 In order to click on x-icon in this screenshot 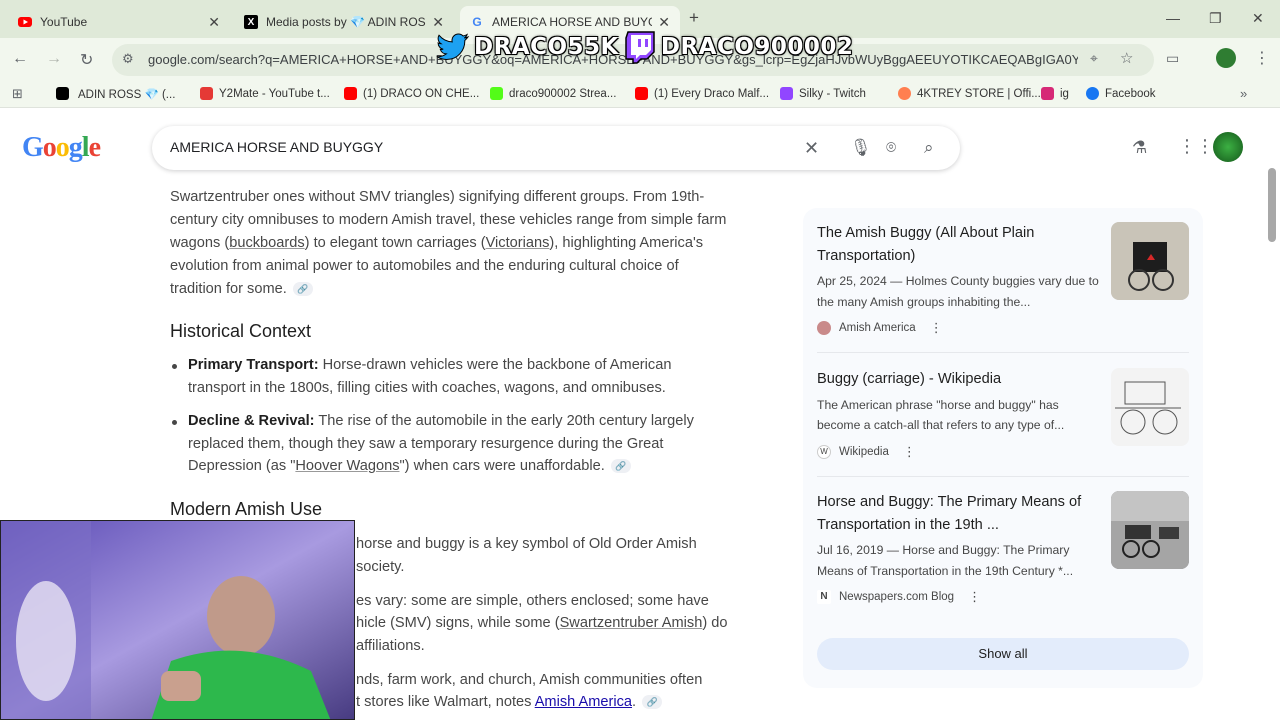, I will do `click(62, 93)`.